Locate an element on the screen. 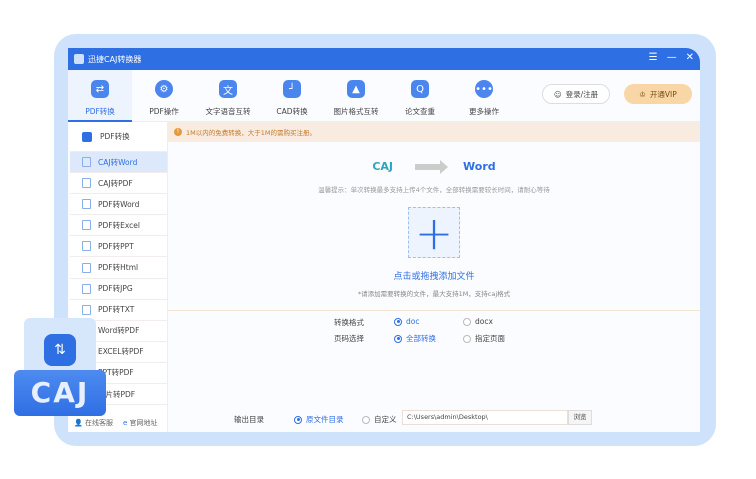  browse-button: 浏览 is located at coordinates (580, 417).